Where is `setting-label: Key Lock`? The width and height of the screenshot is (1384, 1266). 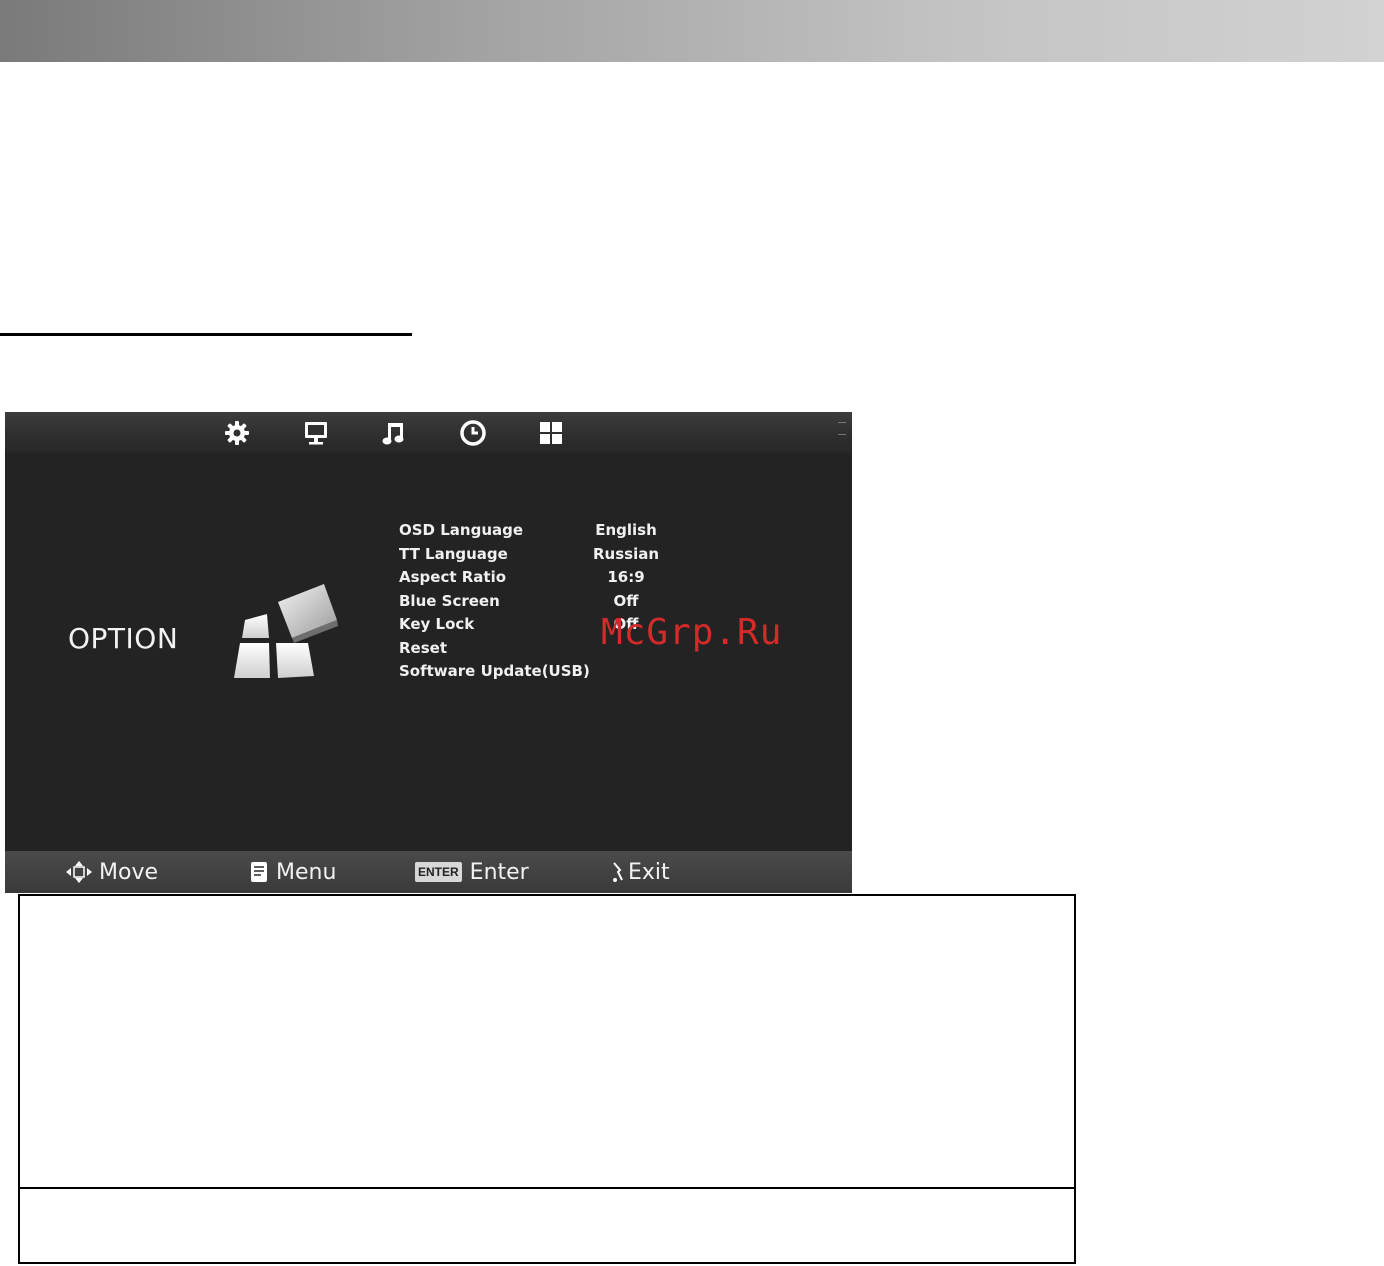
setting-label: Key Lock is located at coordinates (437, 624).